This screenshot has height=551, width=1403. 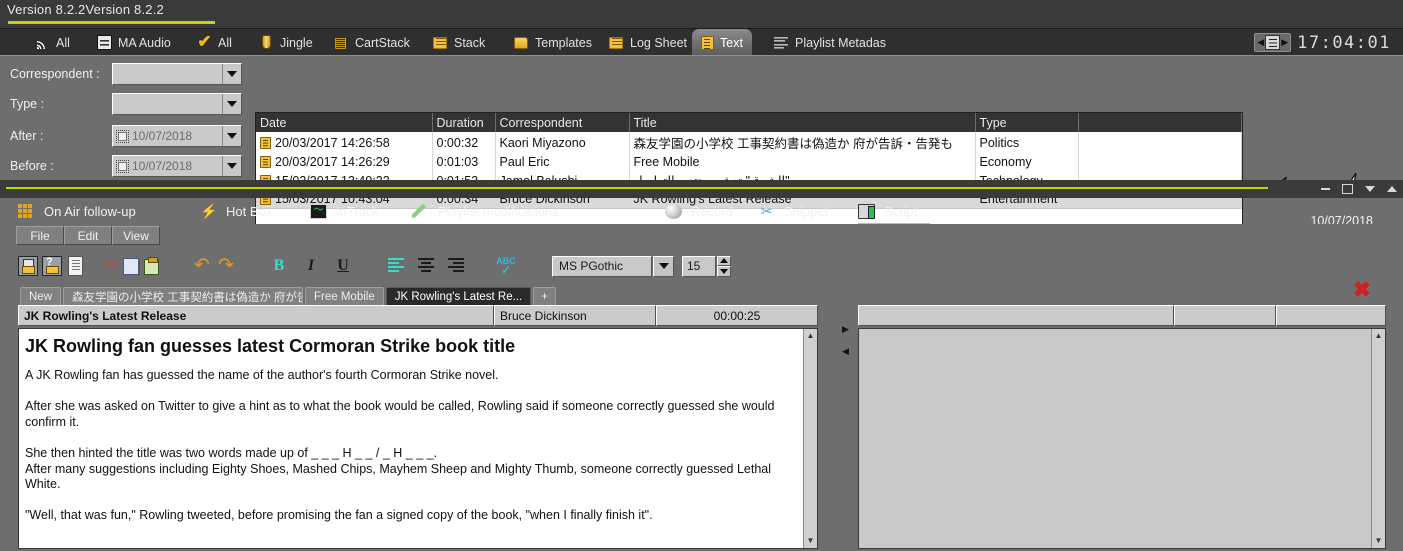 What do you see at coordinates (256, 315) in the screenshot?
I see `document-title-field: JK Rowling's Latest Release` at bounding box center [256, 315].